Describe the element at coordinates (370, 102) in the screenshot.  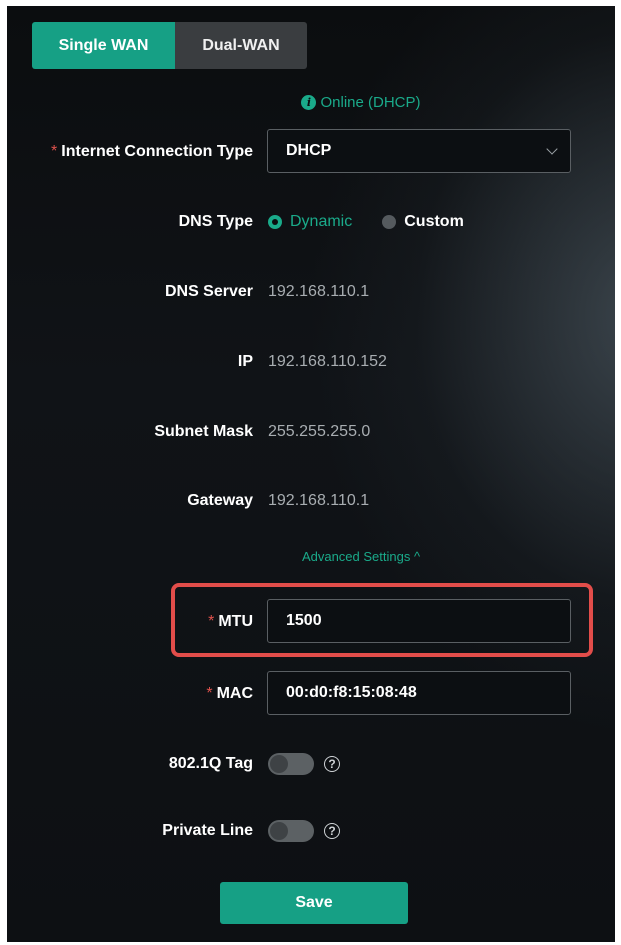
I see `status-text: Online (DHCP)` at that location.